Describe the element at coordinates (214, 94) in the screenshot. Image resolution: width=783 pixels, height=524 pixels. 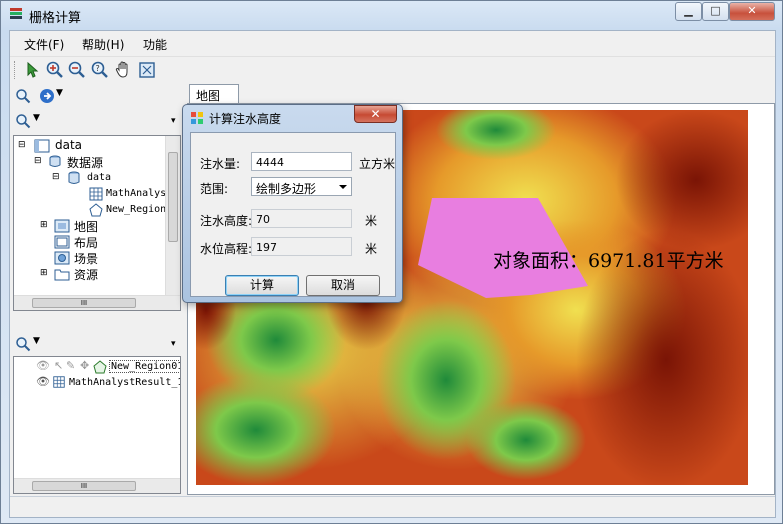
I see `tab-map: 地图` at that location.